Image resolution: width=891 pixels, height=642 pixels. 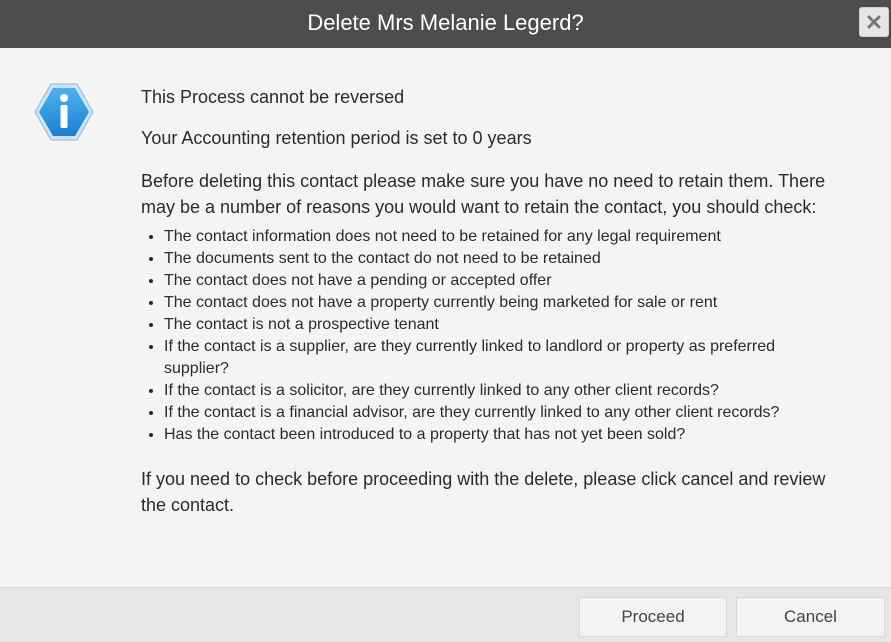 I want to click on close-icon, so click(x=874, y=22).